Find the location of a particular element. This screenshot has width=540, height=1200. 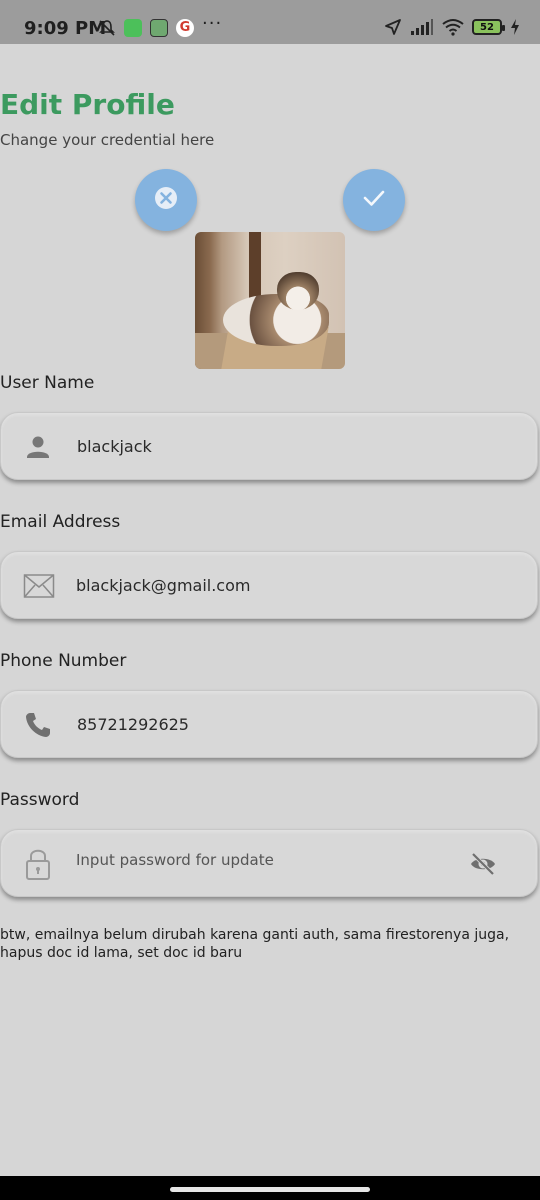

password-label: Password is located at coordinates (40, 800).